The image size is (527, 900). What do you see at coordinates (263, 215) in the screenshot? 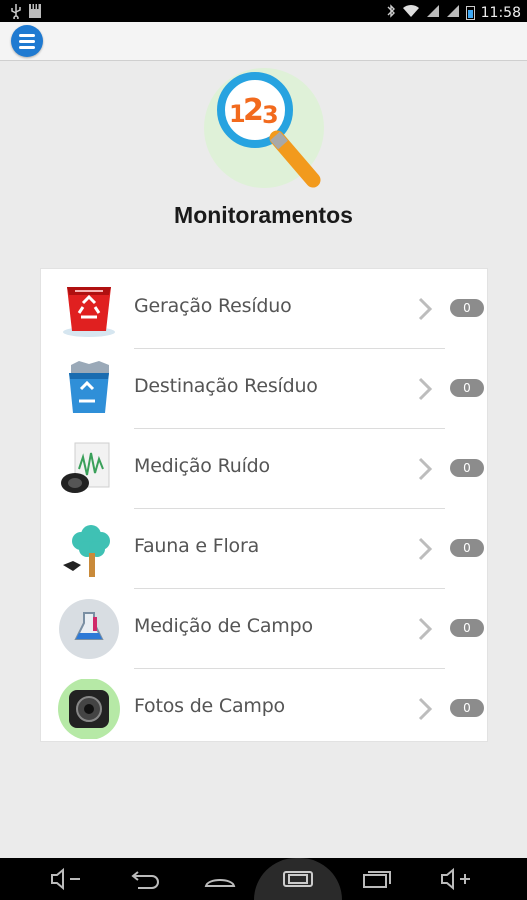
I see `page-title: Monitoramentos` at bounding box center [263, 215].